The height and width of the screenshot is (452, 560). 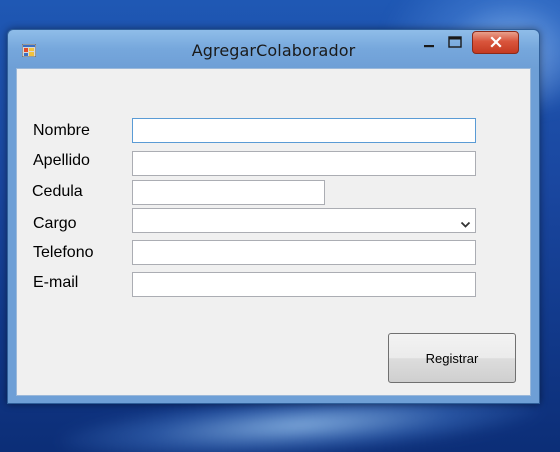 What do you see at coordinates (304, 163) in the screenshot?
I see `apellido-input` at bounding box center [304, 163].